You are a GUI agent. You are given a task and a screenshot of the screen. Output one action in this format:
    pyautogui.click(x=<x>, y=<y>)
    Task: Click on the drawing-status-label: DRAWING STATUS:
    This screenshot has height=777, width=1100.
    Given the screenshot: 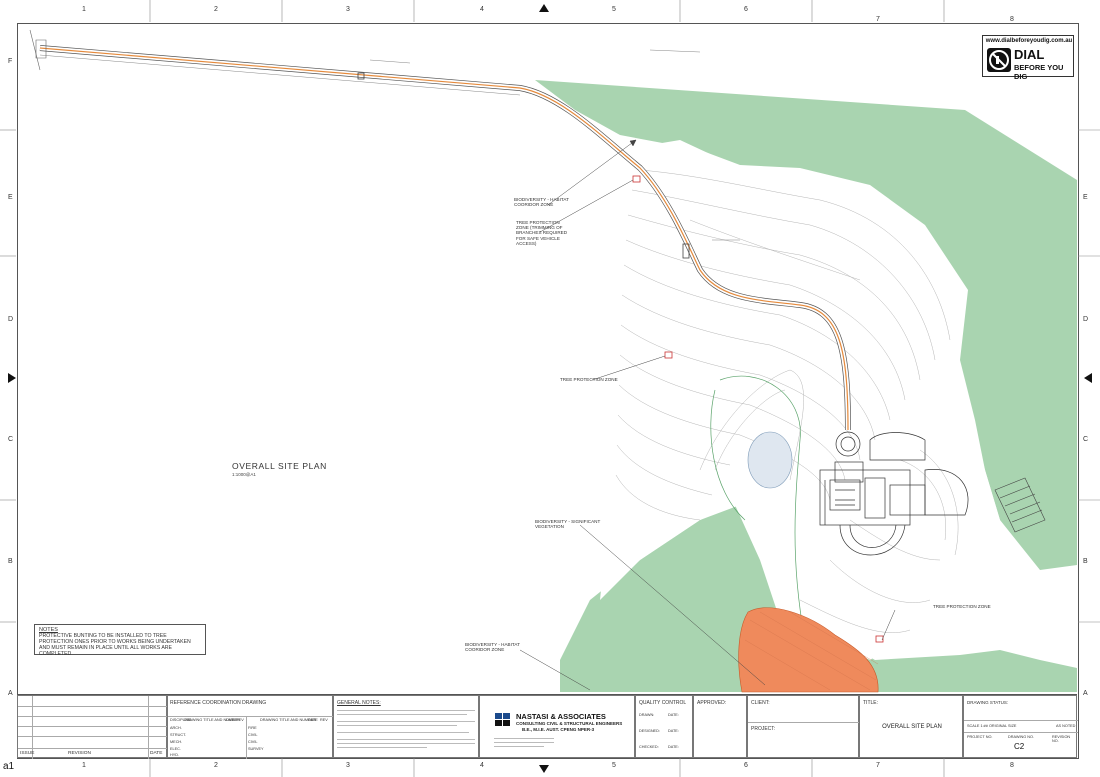 What is the action you would take?
    pyautogui.click(x=988, y=702)
    